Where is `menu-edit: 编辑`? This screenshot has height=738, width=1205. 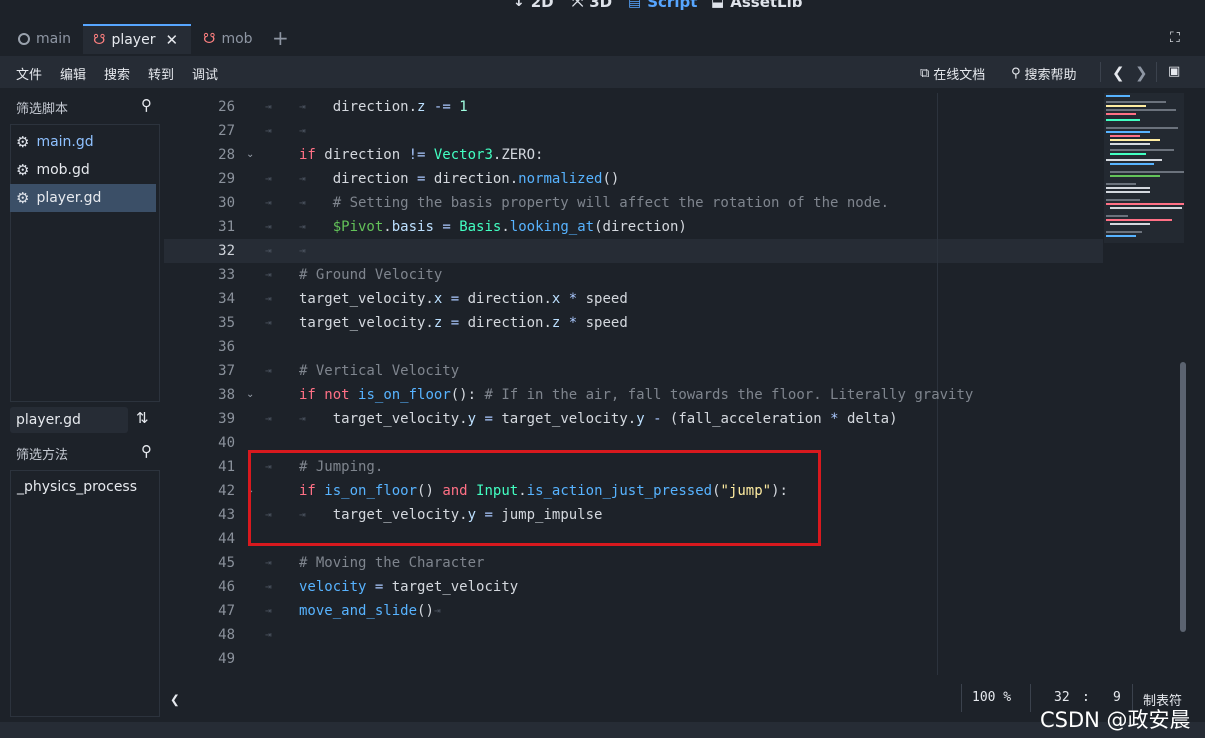 menu-edit: 编辑 is located at coordinates (73, 73).